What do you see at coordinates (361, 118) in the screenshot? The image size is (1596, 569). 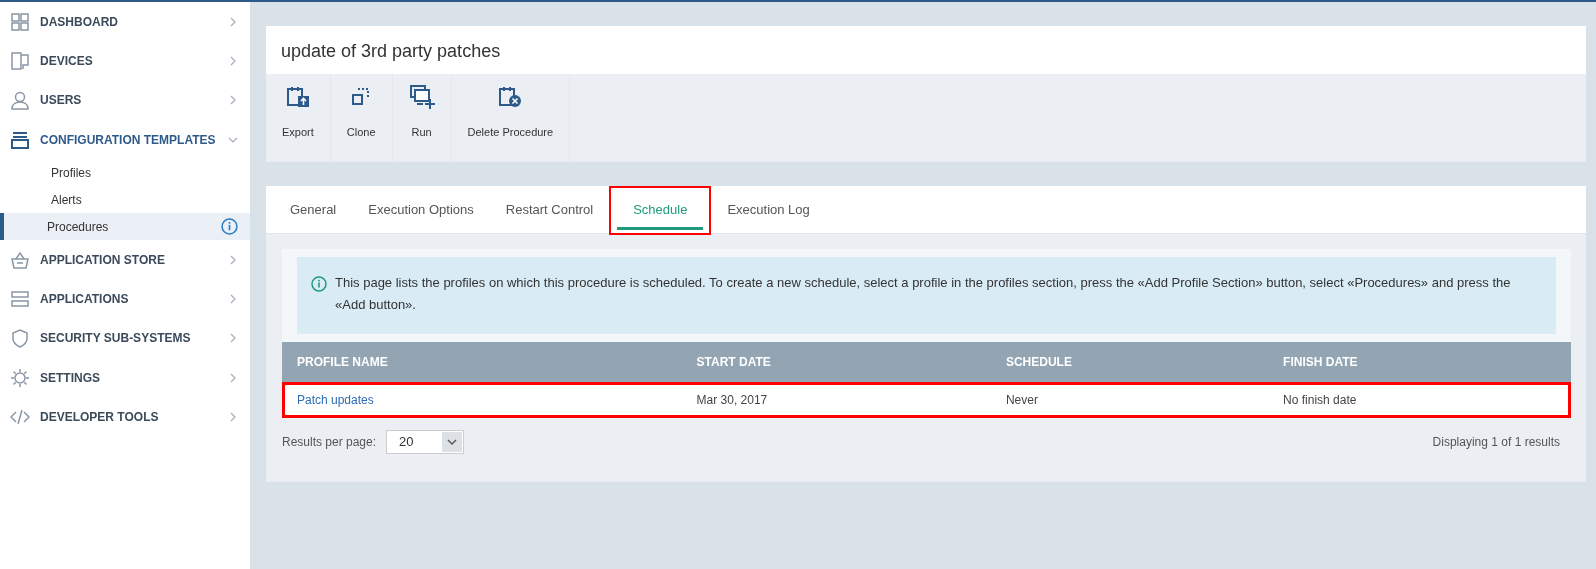 I see `clone-button: Clone` at bounding box center [361, 118].